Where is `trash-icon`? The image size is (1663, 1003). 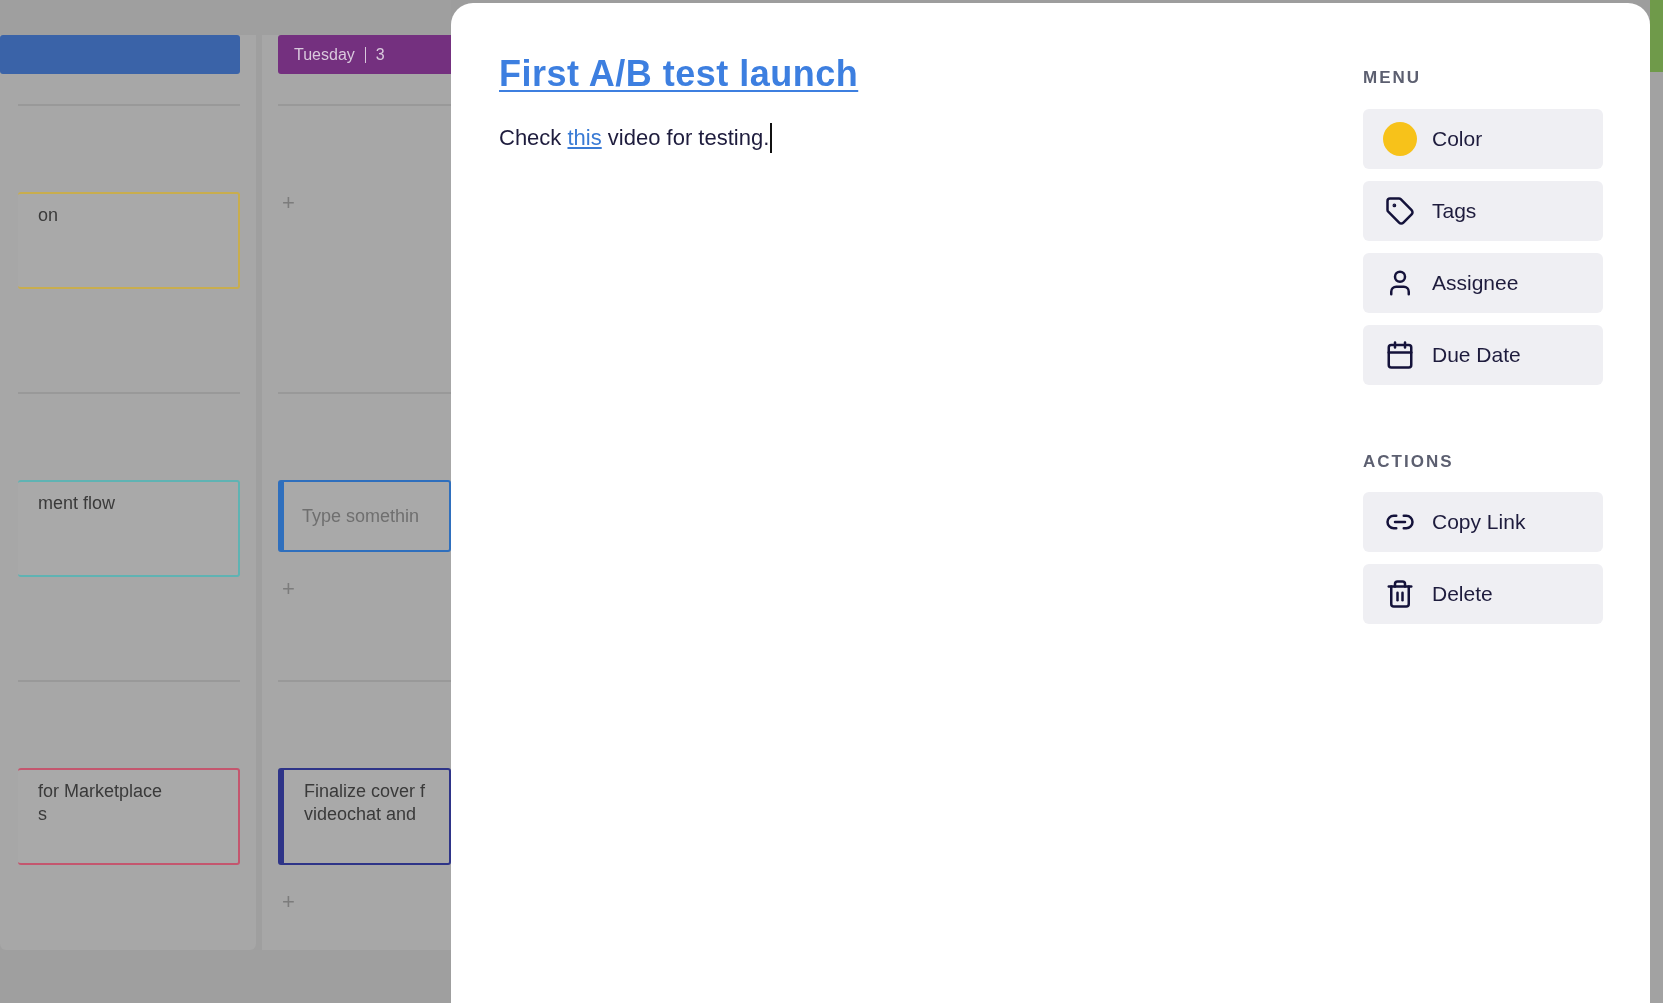
trash-icon is located at coordinates (1400, 594).